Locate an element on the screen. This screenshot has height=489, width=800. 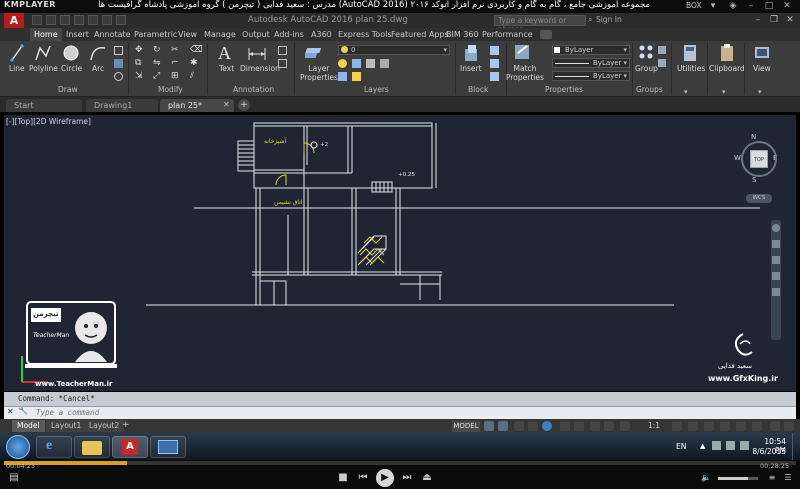
tab-home: Home is located at coordinates (46, 34).